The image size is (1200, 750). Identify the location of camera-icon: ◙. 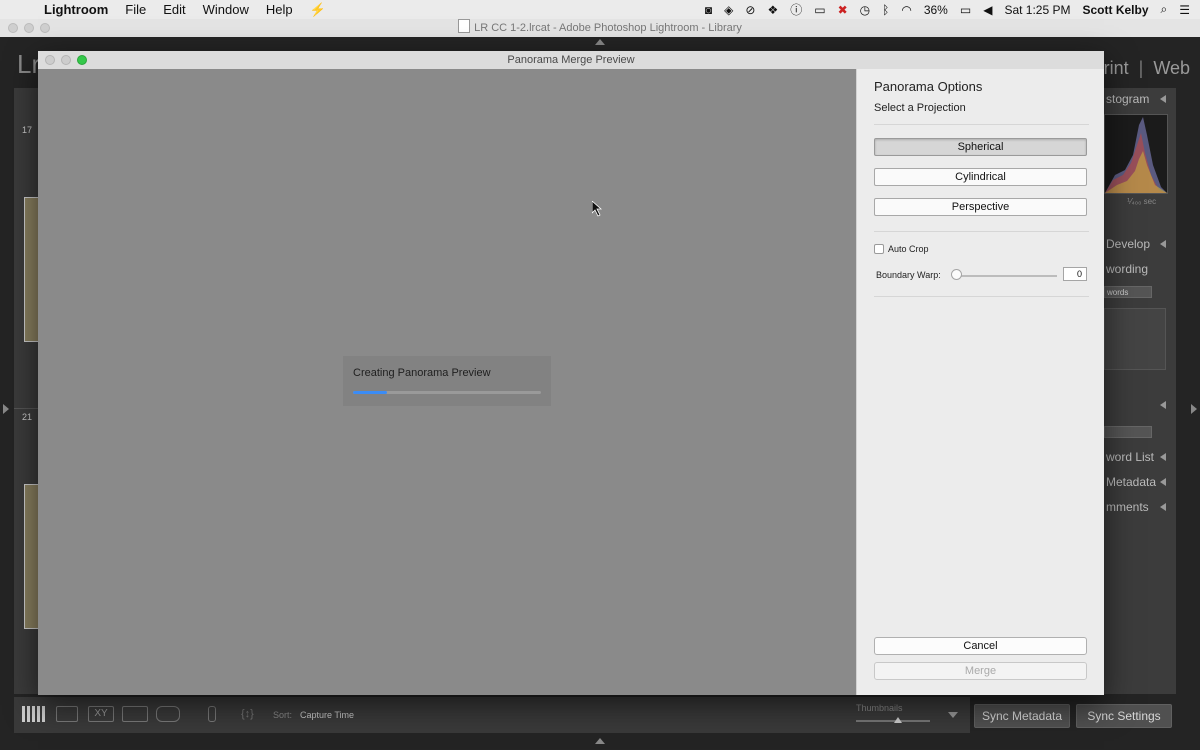
(708, 10).